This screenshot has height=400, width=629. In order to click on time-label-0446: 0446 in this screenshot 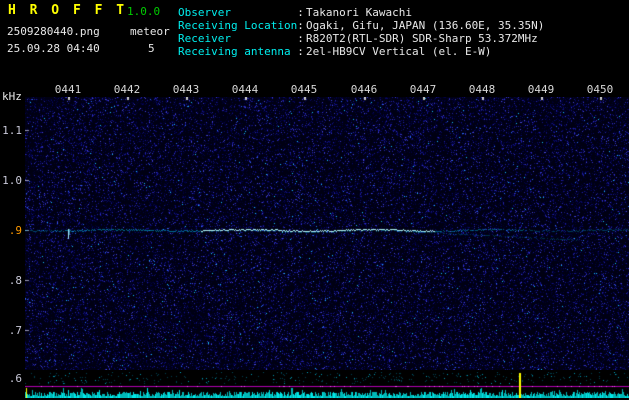, I will do `click(364, 89)`.